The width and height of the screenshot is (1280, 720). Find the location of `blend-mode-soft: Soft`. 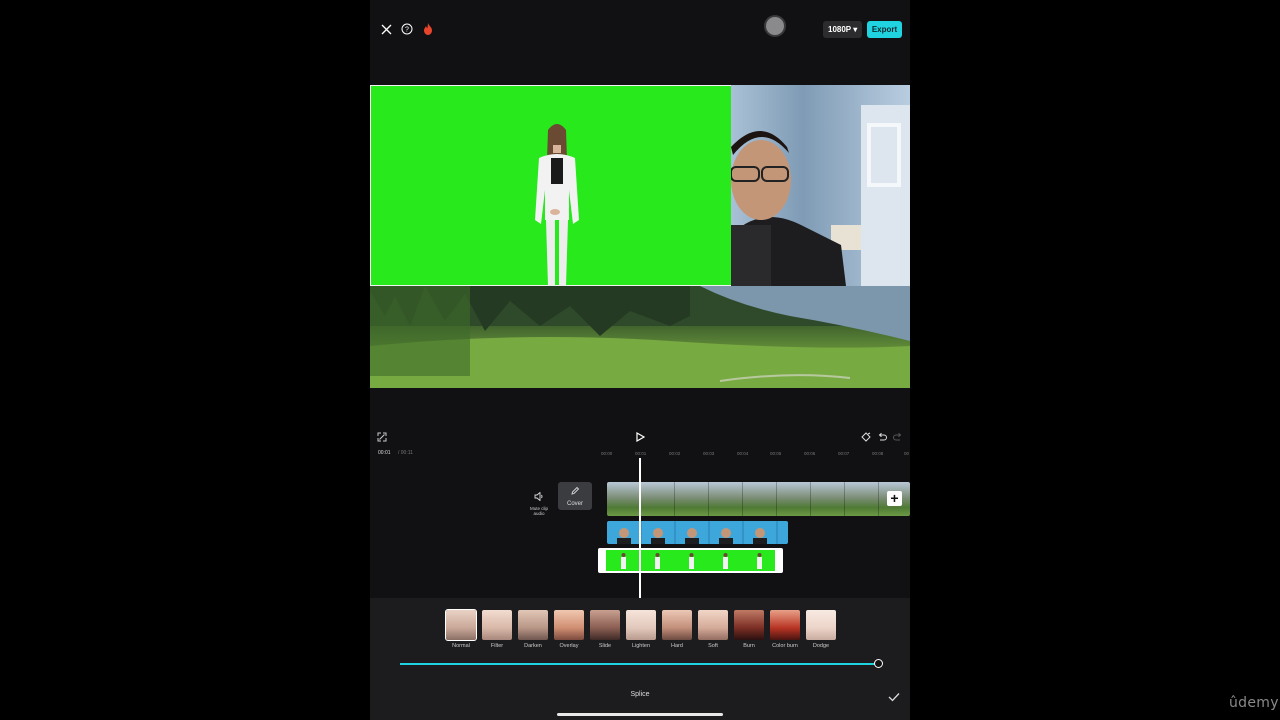

blend-mode-soft: Soft is located at coordinates (713, 629).